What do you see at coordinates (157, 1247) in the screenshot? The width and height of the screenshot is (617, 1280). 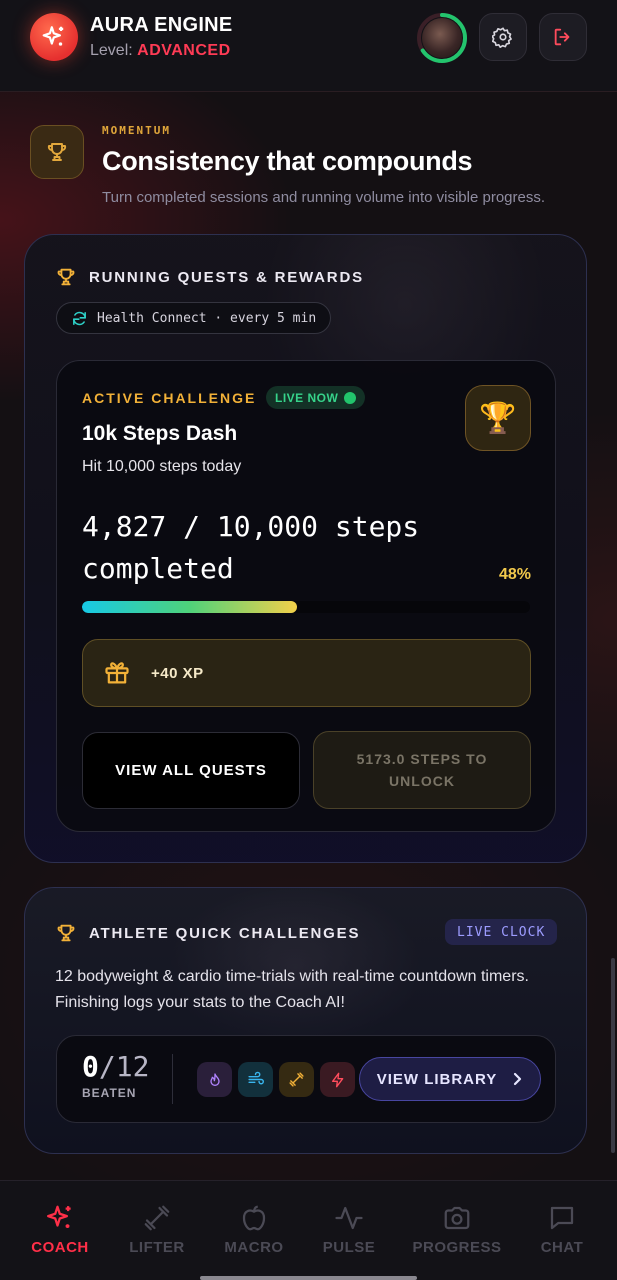 I see `nav-label: LIFTER` at bounding box center [157, 1247].